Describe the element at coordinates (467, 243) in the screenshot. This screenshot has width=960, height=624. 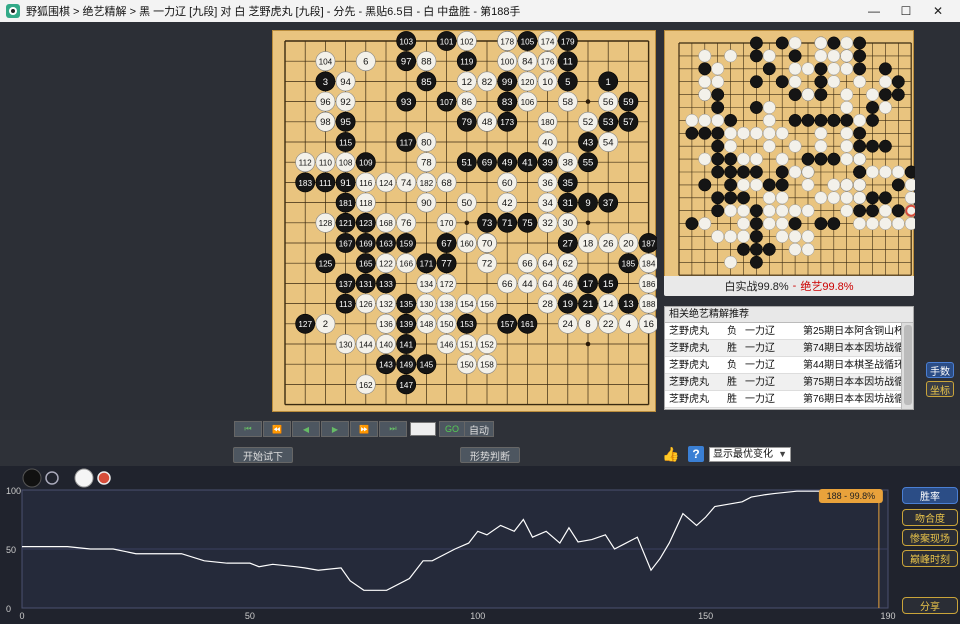
I see `move-number: 160` at that location.